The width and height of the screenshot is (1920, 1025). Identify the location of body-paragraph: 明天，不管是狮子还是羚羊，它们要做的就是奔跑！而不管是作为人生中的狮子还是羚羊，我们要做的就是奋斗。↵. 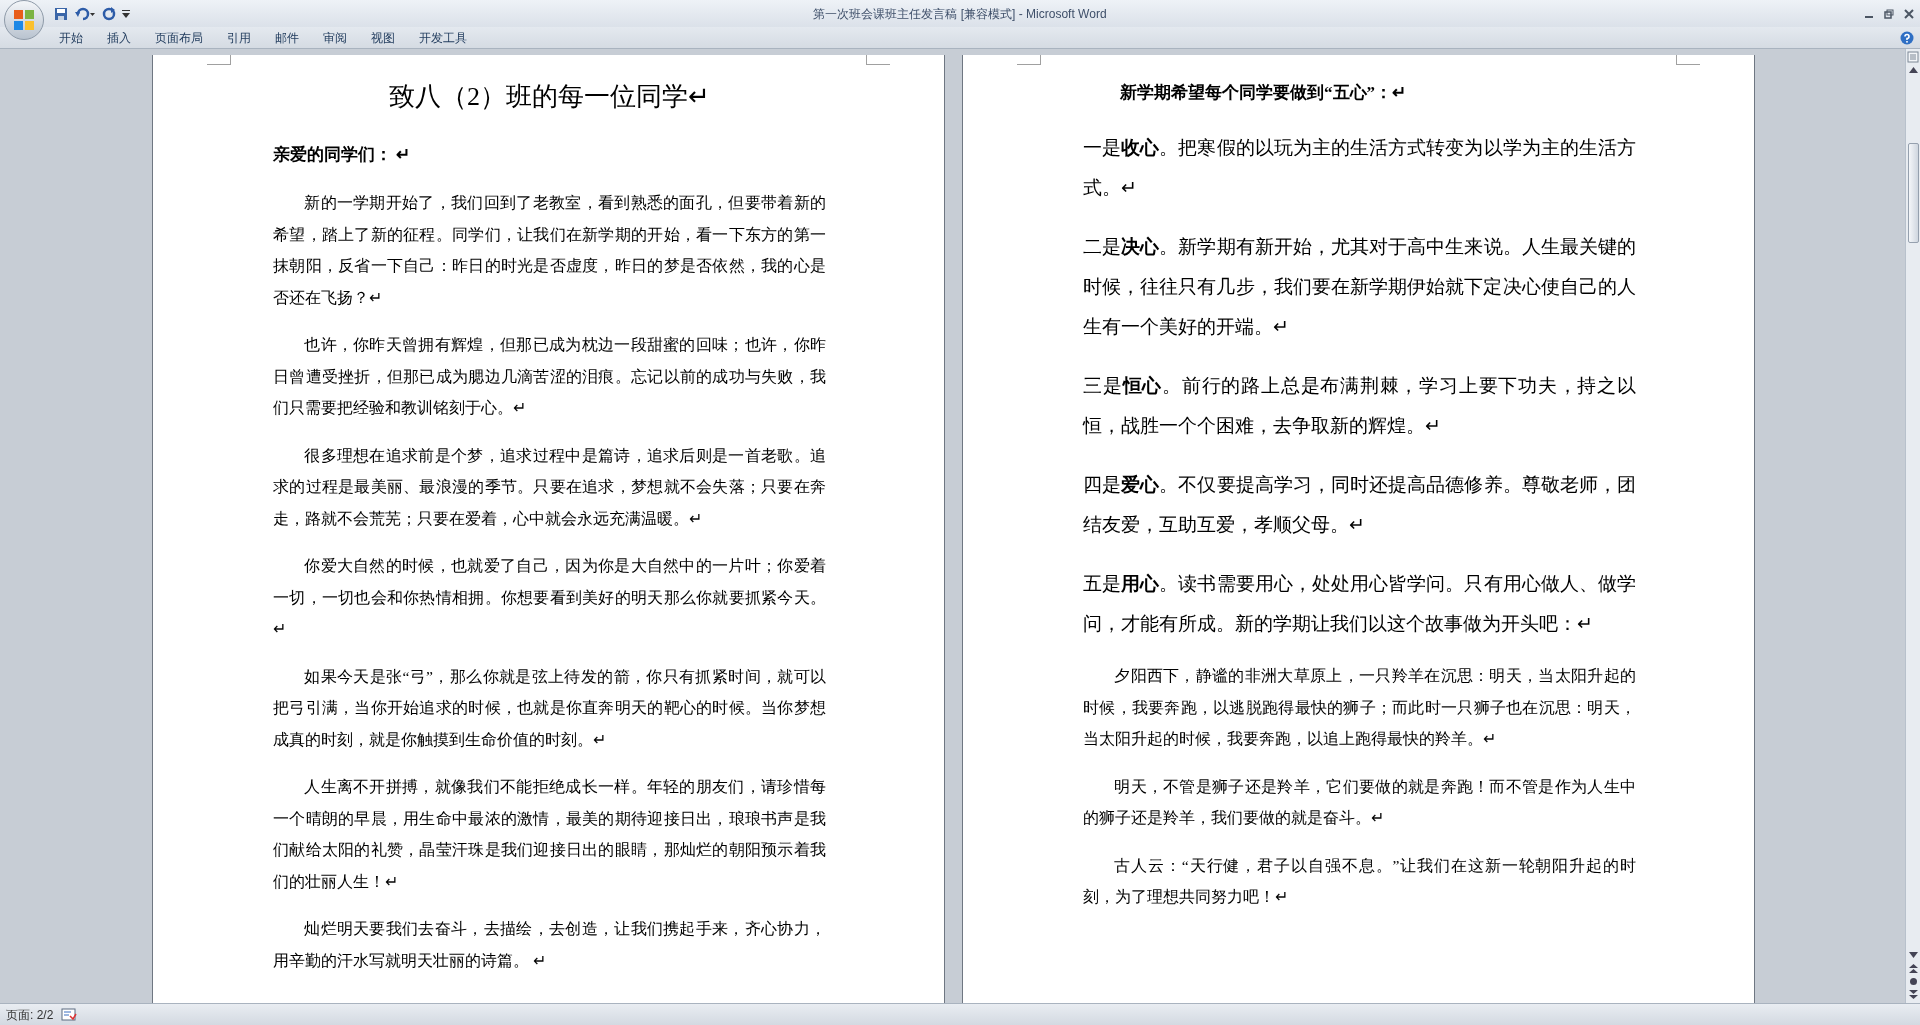
(1359, 802).